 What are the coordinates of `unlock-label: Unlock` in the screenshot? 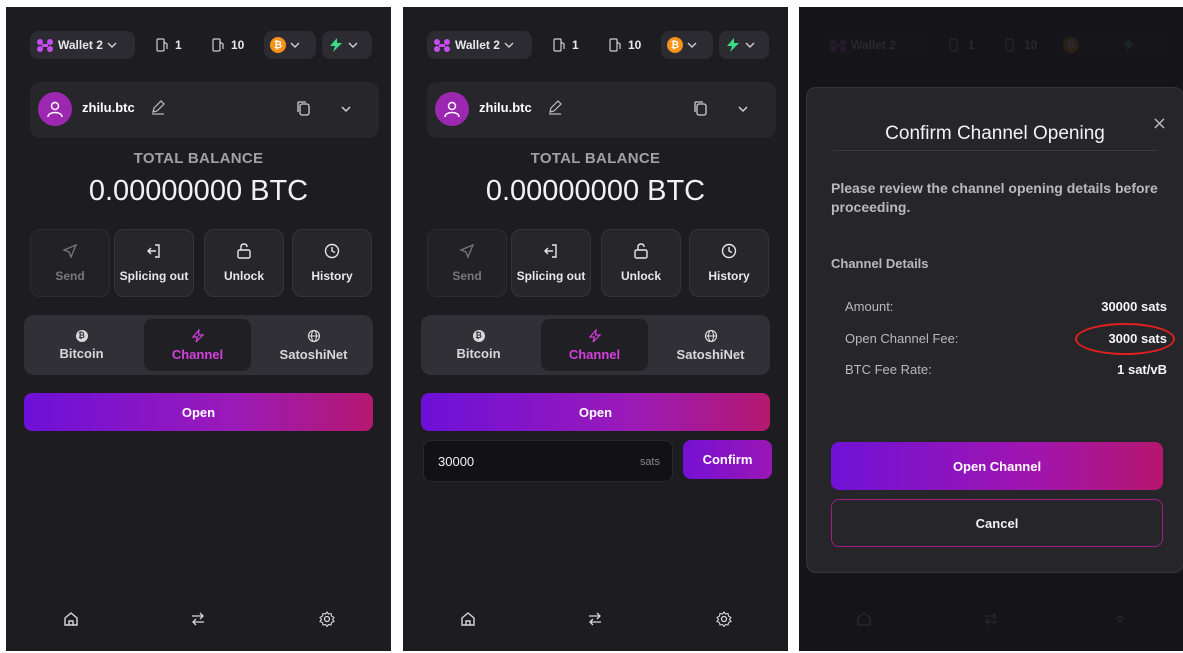 It's located at (640, 276).